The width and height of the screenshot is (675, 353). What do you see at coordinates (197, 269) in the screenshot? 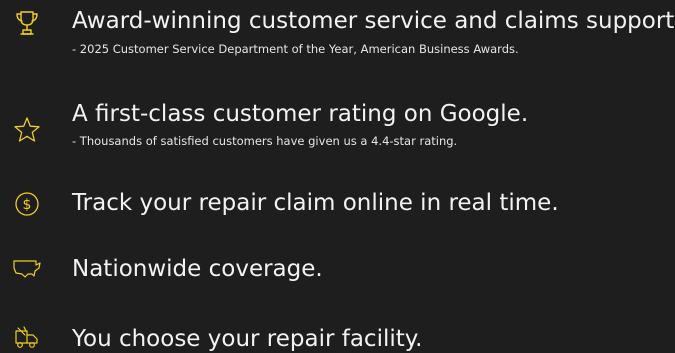
I see `feature-headline-coverage: Nationwide coverage.` at bounding box center [197, 269].